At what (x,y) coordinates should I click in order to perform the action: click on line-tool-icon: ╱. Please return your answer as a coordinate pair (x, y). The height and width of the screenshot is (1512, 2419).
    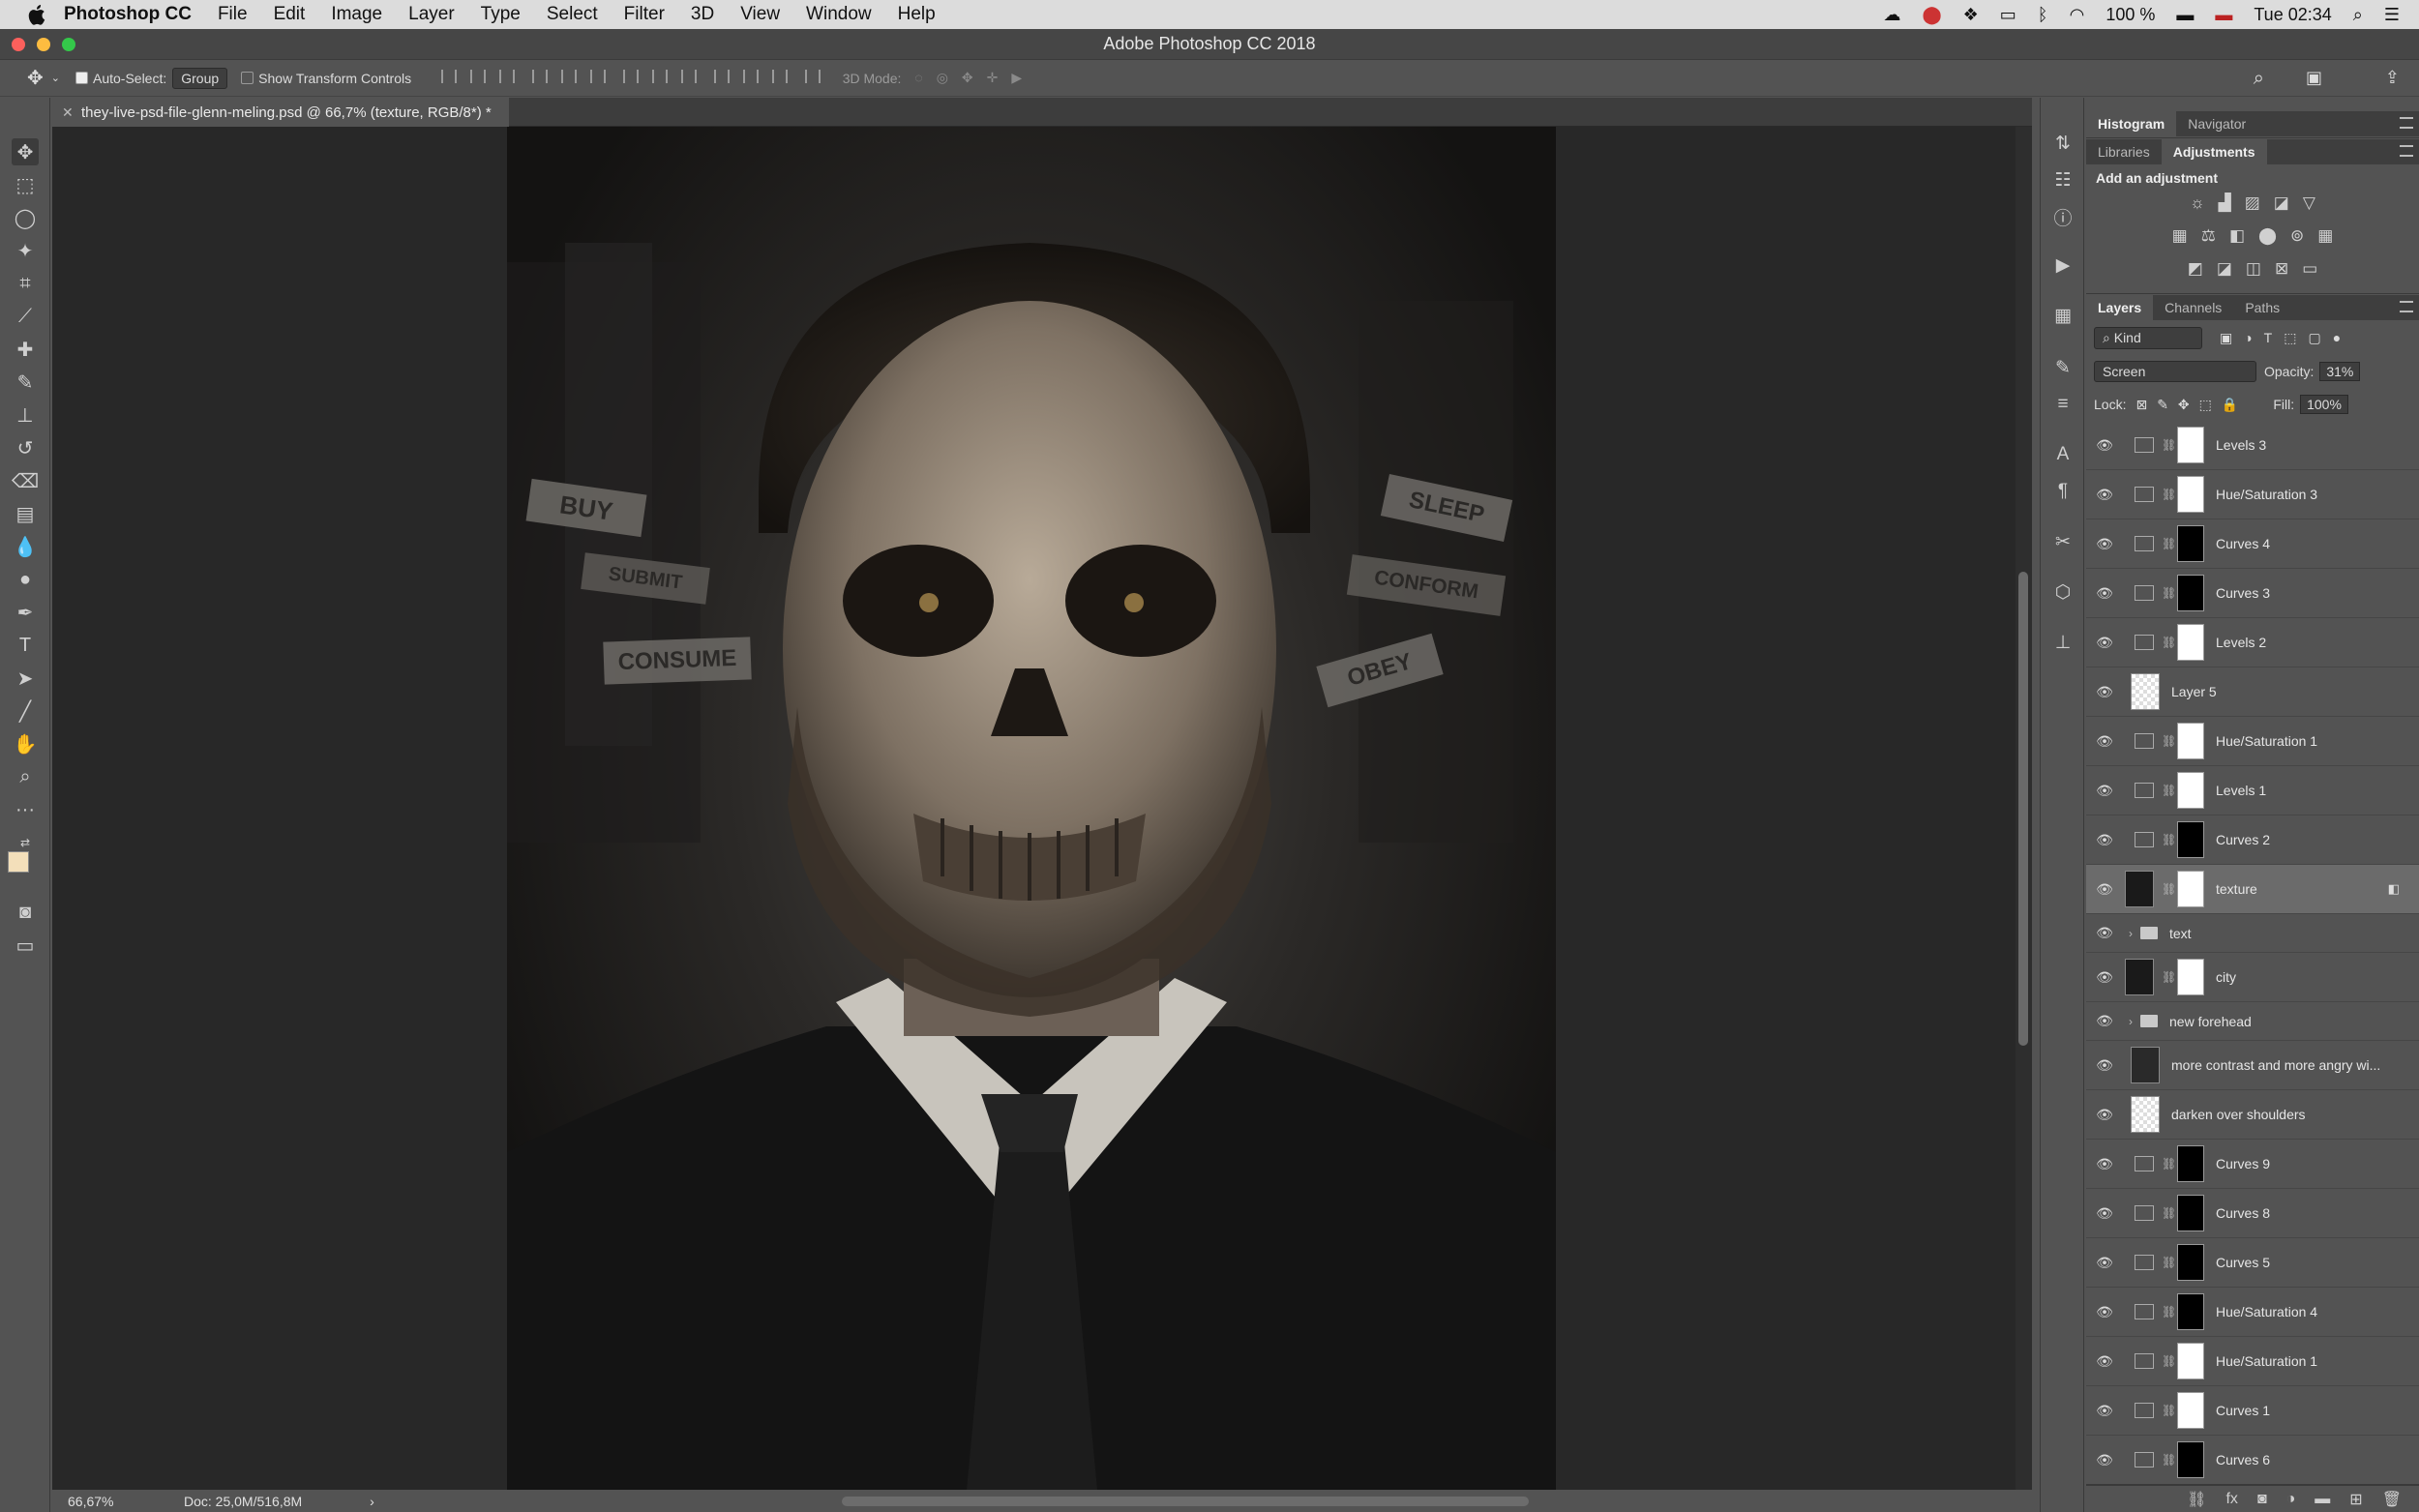
    Looking at the image, I should click on (26, 711).